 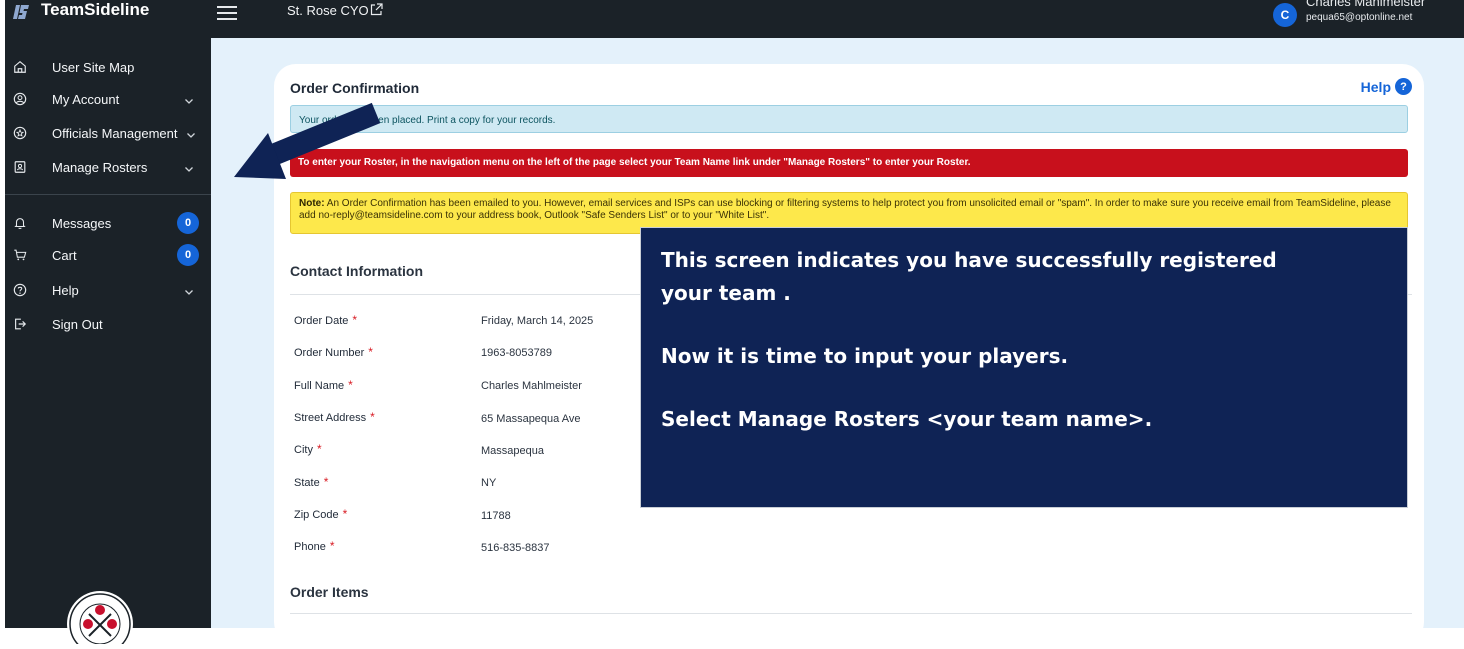 I want to click on help-link-label: Help, so click(x=1375, y=86).